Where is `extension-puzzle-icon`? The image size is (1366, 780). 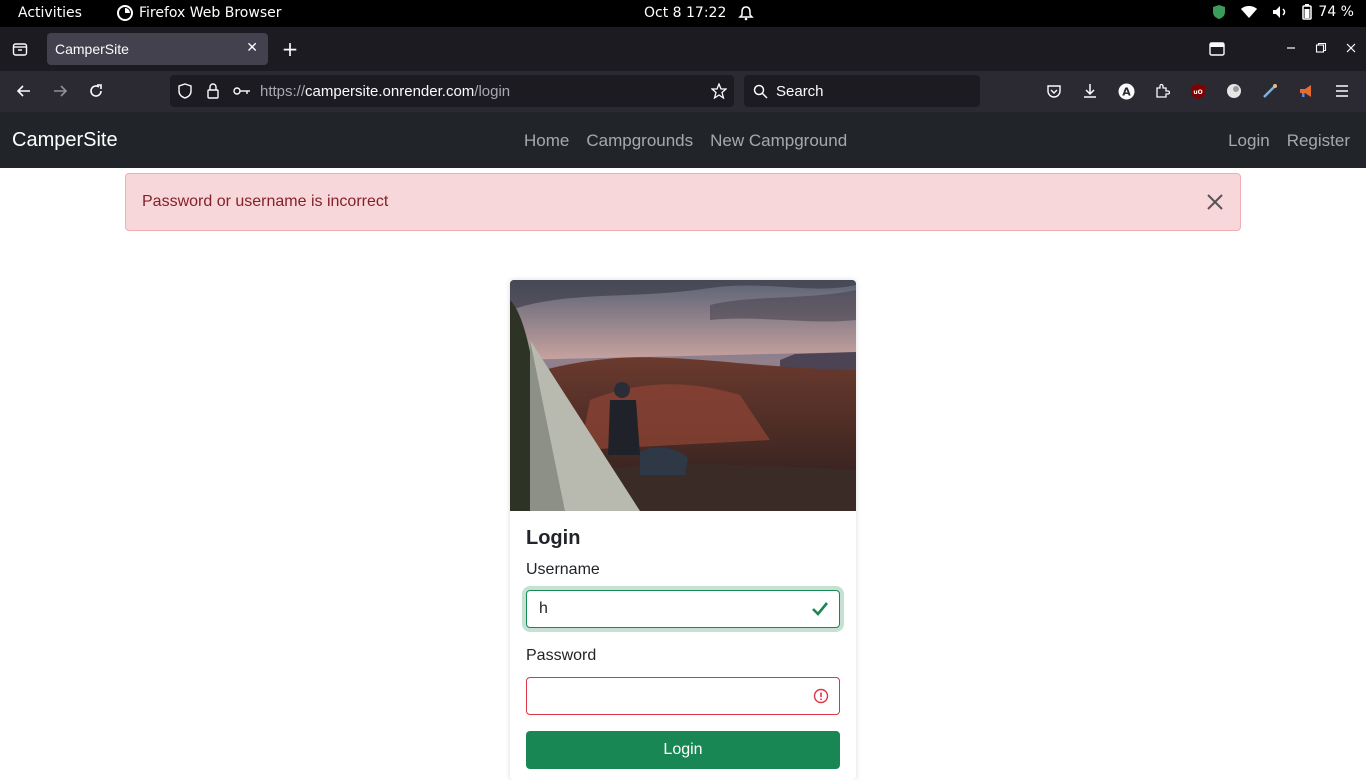 extension-puzzle-icon is located at coordinates (1234, 91).